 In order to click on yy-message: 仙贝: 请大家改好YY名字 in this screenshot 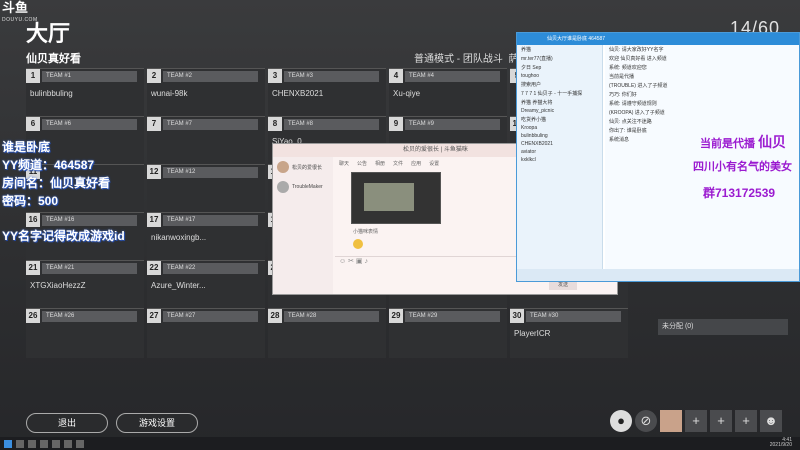, I will do `click(636, 50)`.